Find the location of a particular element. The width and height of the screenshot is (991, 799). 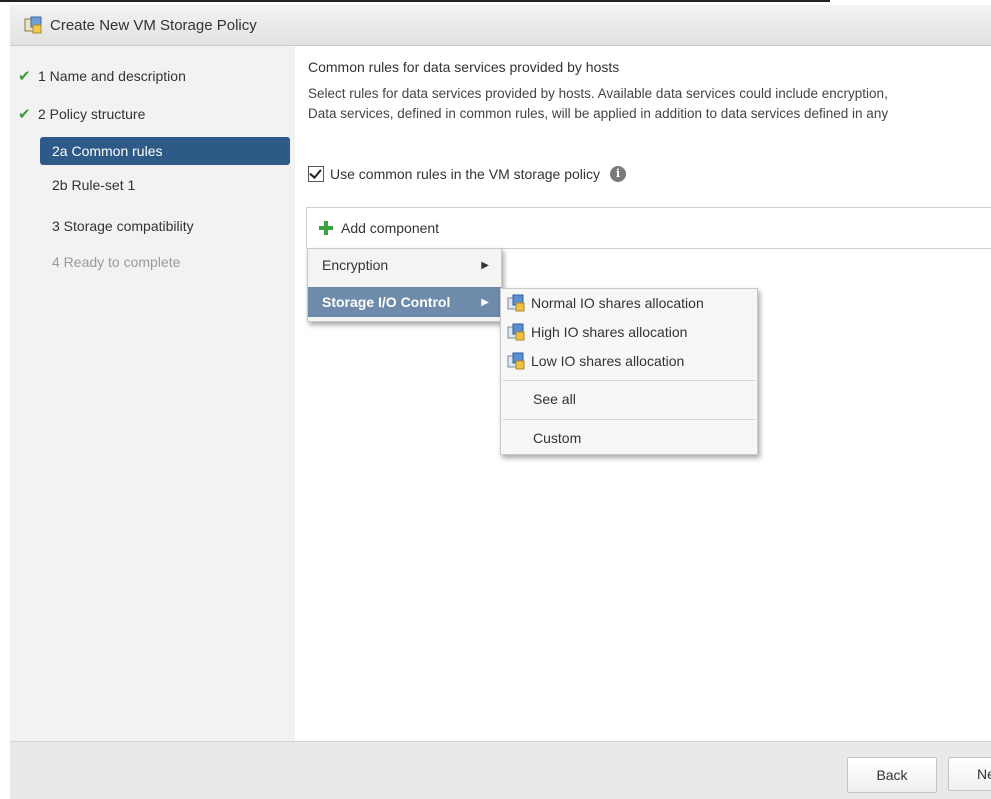

menu-item-storage-io-control: Storage I/O Control ▶ is located at coordinates (404, 302).